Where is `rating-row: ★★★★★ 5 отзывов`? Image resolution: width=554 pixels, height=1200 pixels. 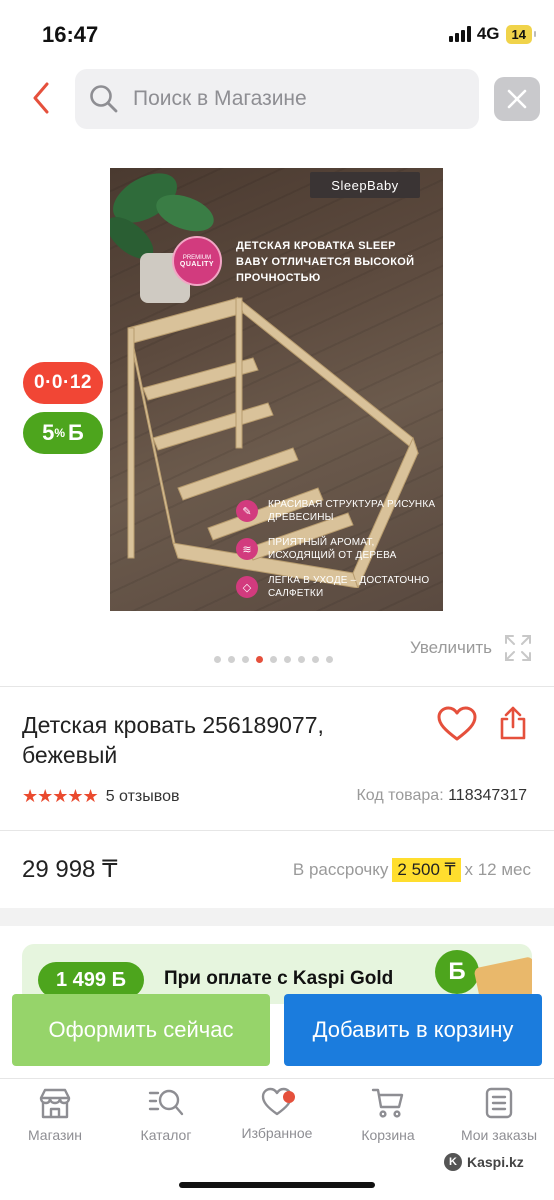
rating-row: ★★★★★ 5 отзывов is located at coordinates (100, 796).